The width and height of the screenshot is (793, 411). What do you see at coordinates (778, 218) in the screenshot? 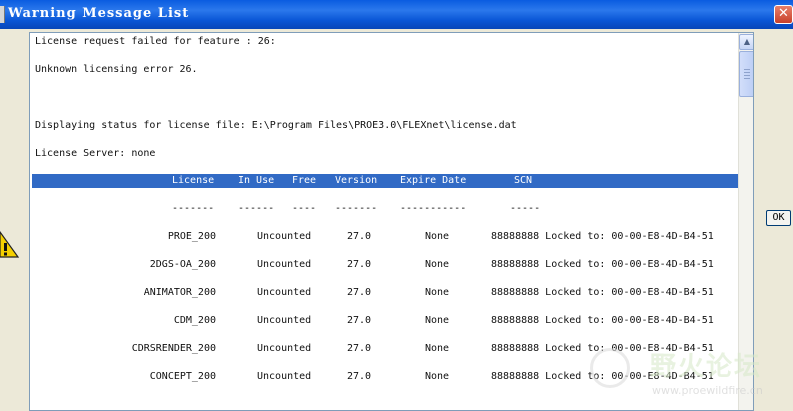
I see `ok-button: OK` at bounding box center [778, 218].